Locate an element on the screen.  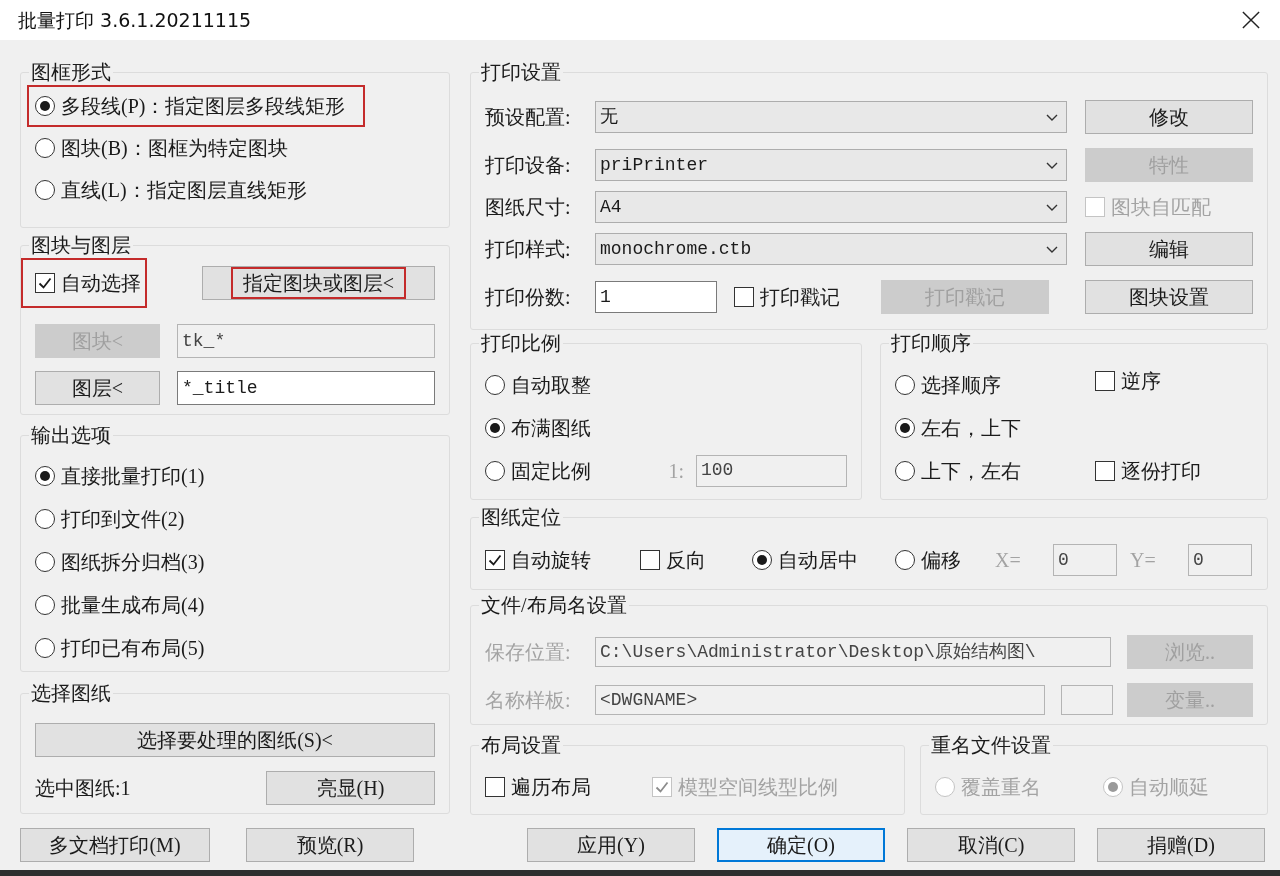
modify-button: 修改 is located at coordinates (1169, 117).